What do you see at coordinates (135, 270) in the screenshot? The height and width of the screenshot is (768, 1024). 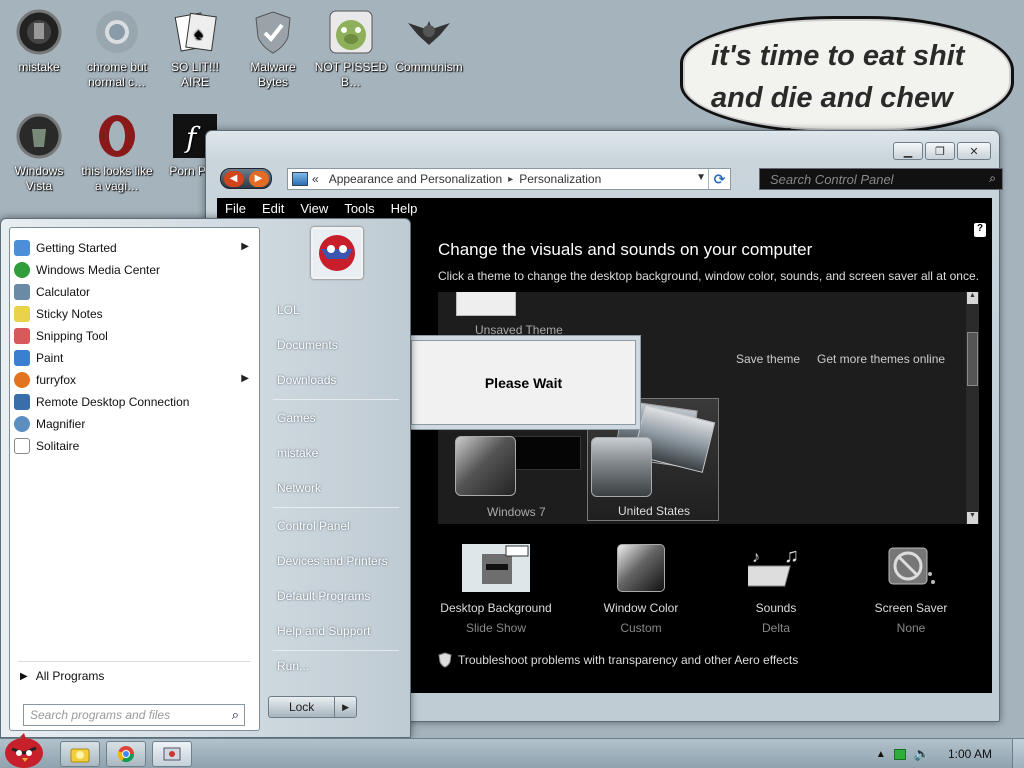 I see `program-windows-media-center: Windows Media Center` at bounding box center [135, 270].